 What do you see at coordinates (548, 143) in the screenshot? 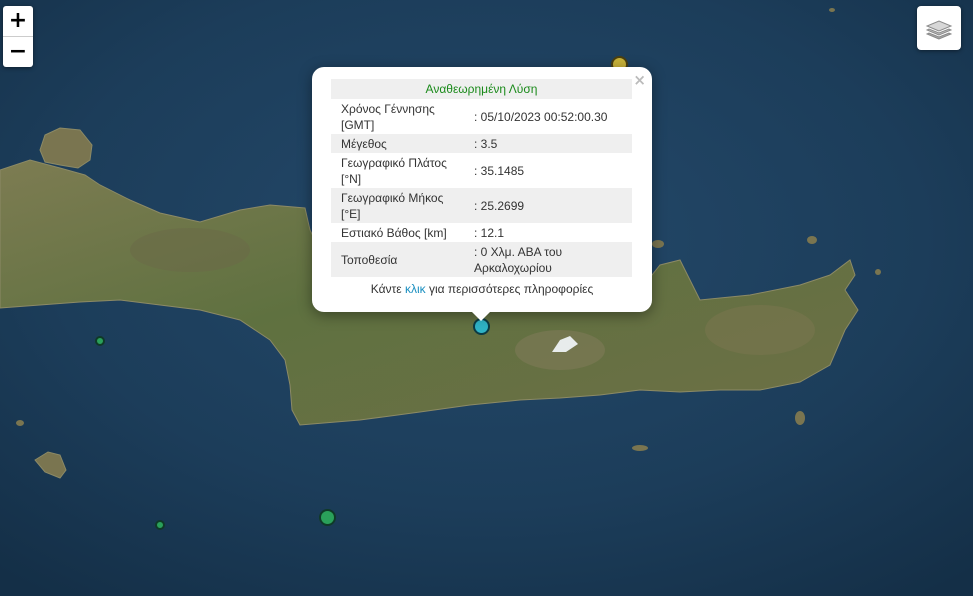
I see `row-value: : 3.5` at bounding box center [548, 143].